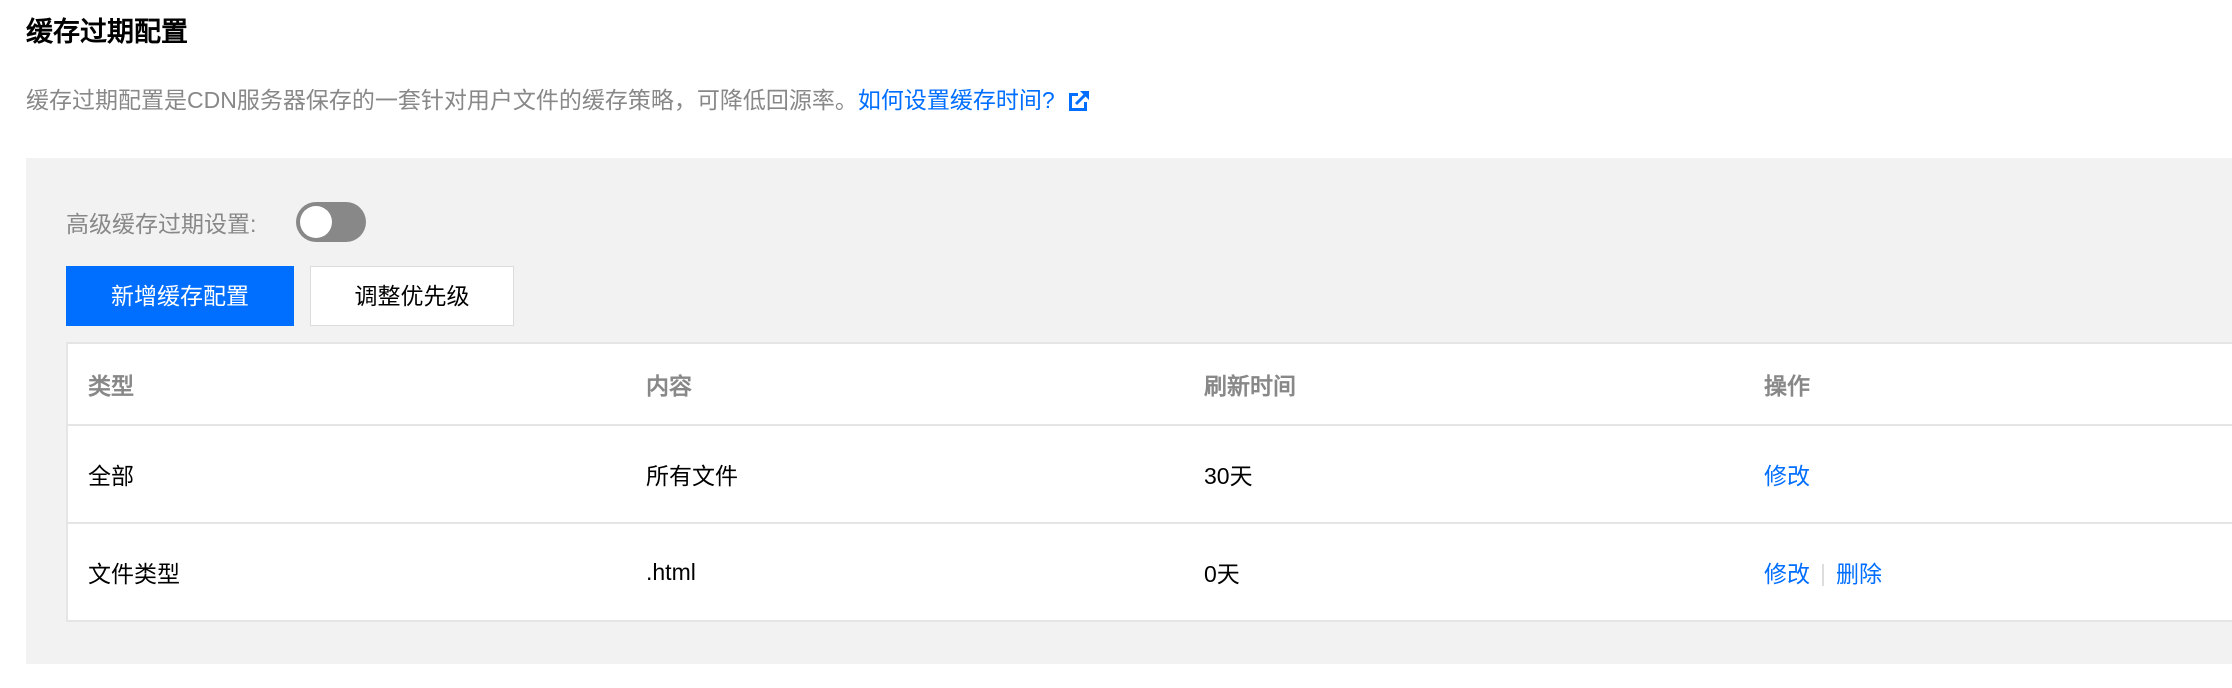 The height and width of the screenshot is (688, 2232). Describe the element at coordinates (111, 476) in the screenshot. I see `cell-type: 全部` at that location.